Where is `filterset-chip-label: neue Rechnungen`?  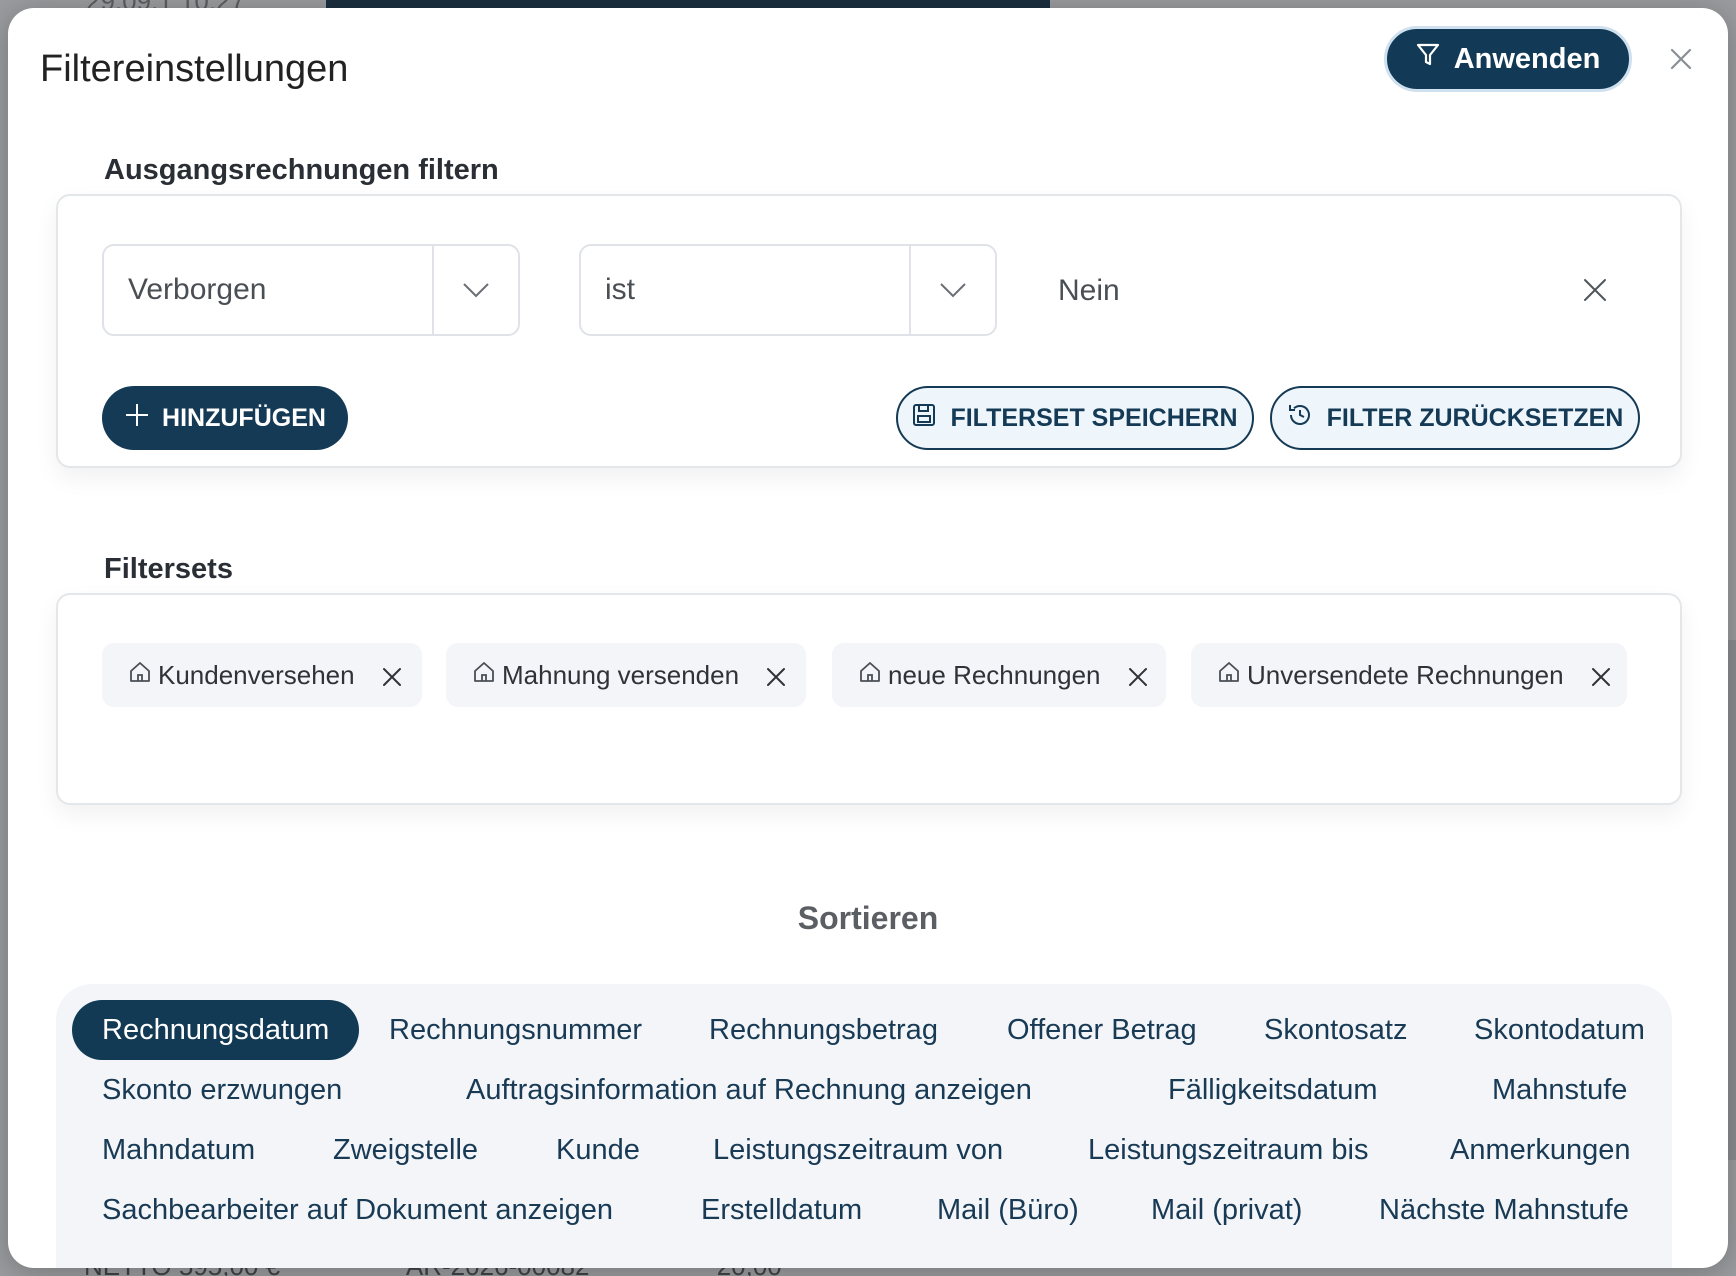 filterset-chip-label: neue Rechnungen is located at coordinates (994, 674).